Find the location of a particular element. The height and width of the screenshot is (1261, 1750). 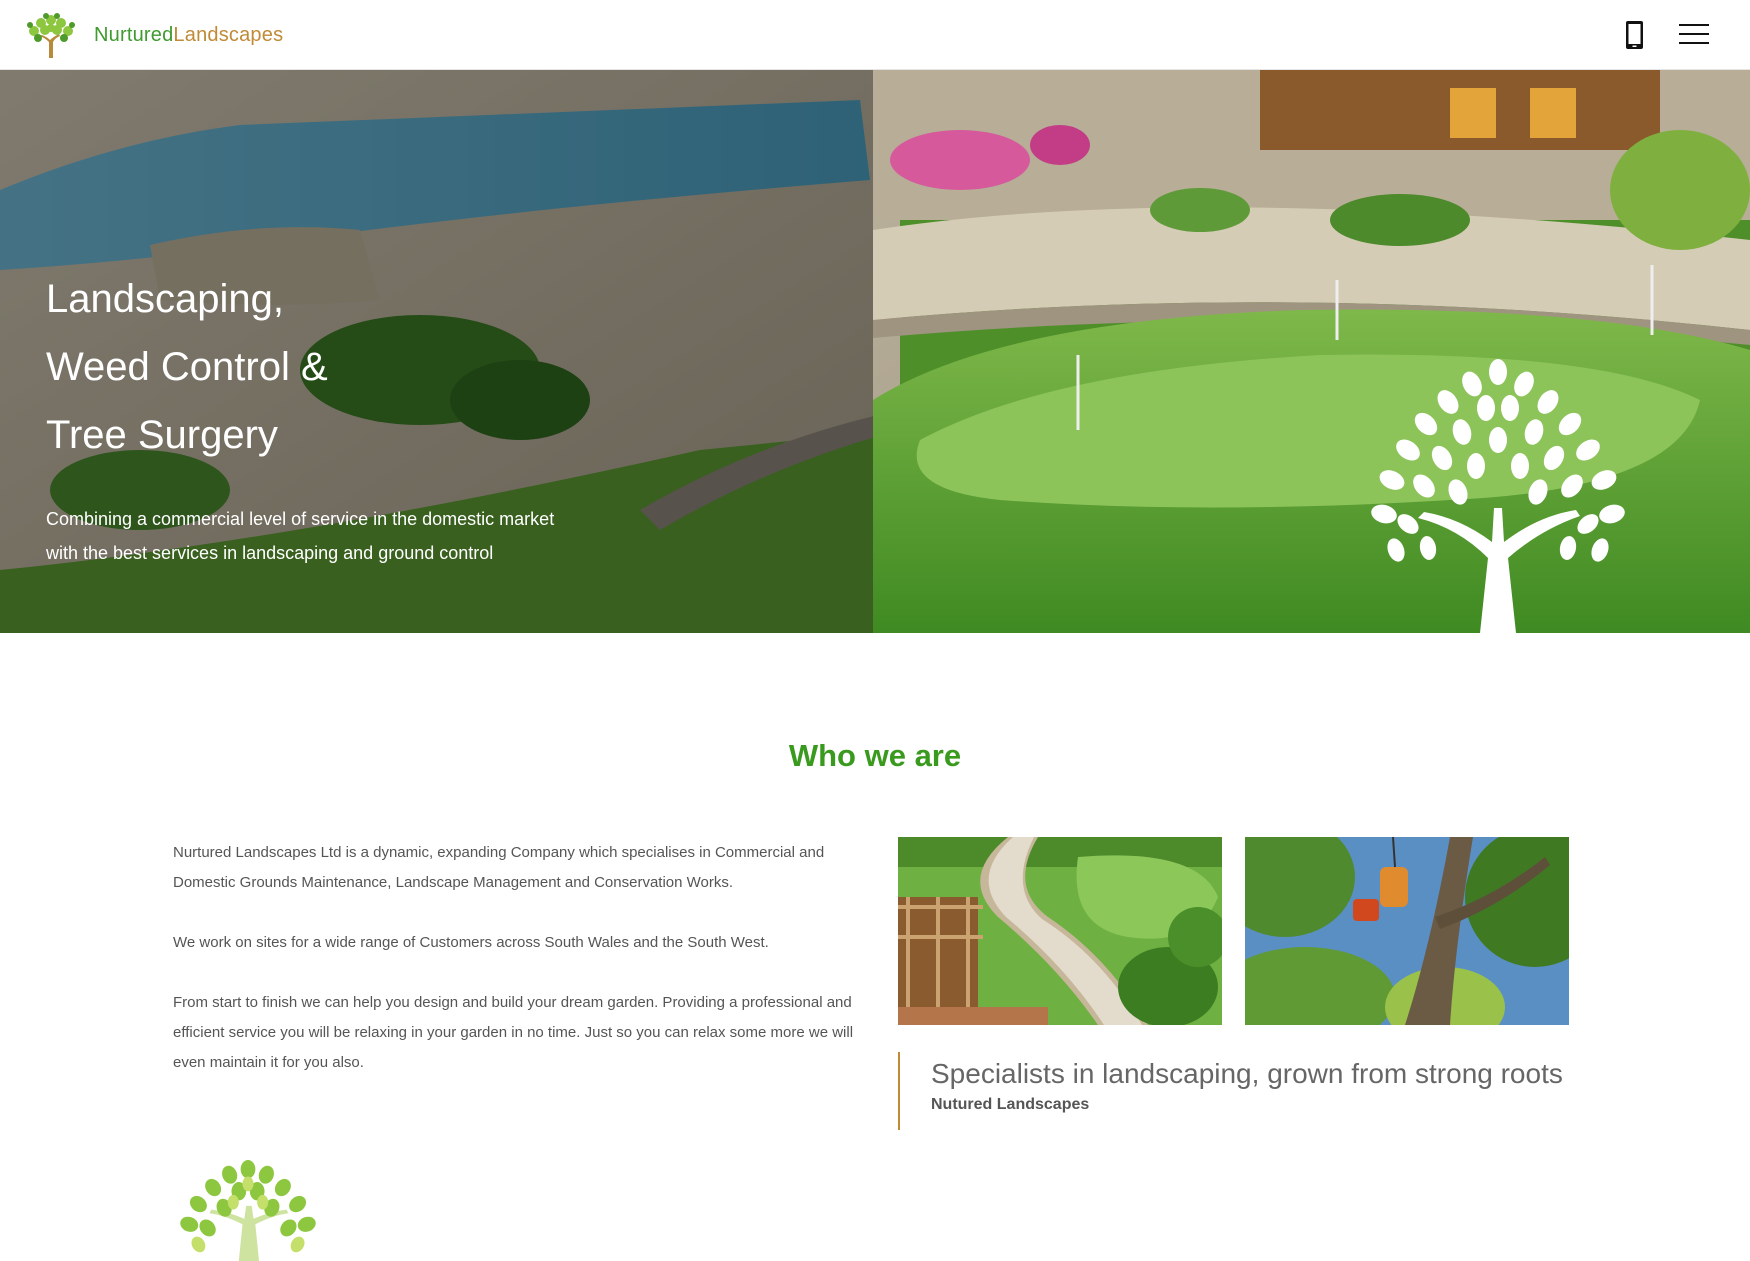

site-header: NurturedLandscapes is located at coordinates (875, 35).